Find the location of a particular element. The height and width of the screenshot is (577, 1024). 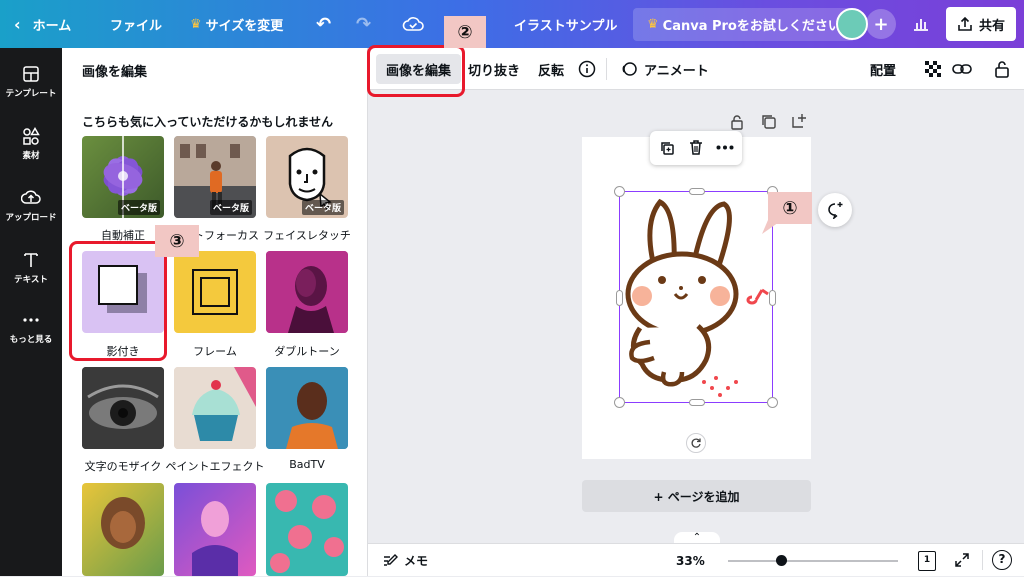

notes-button: メモ is located at coordinates (405, 560).